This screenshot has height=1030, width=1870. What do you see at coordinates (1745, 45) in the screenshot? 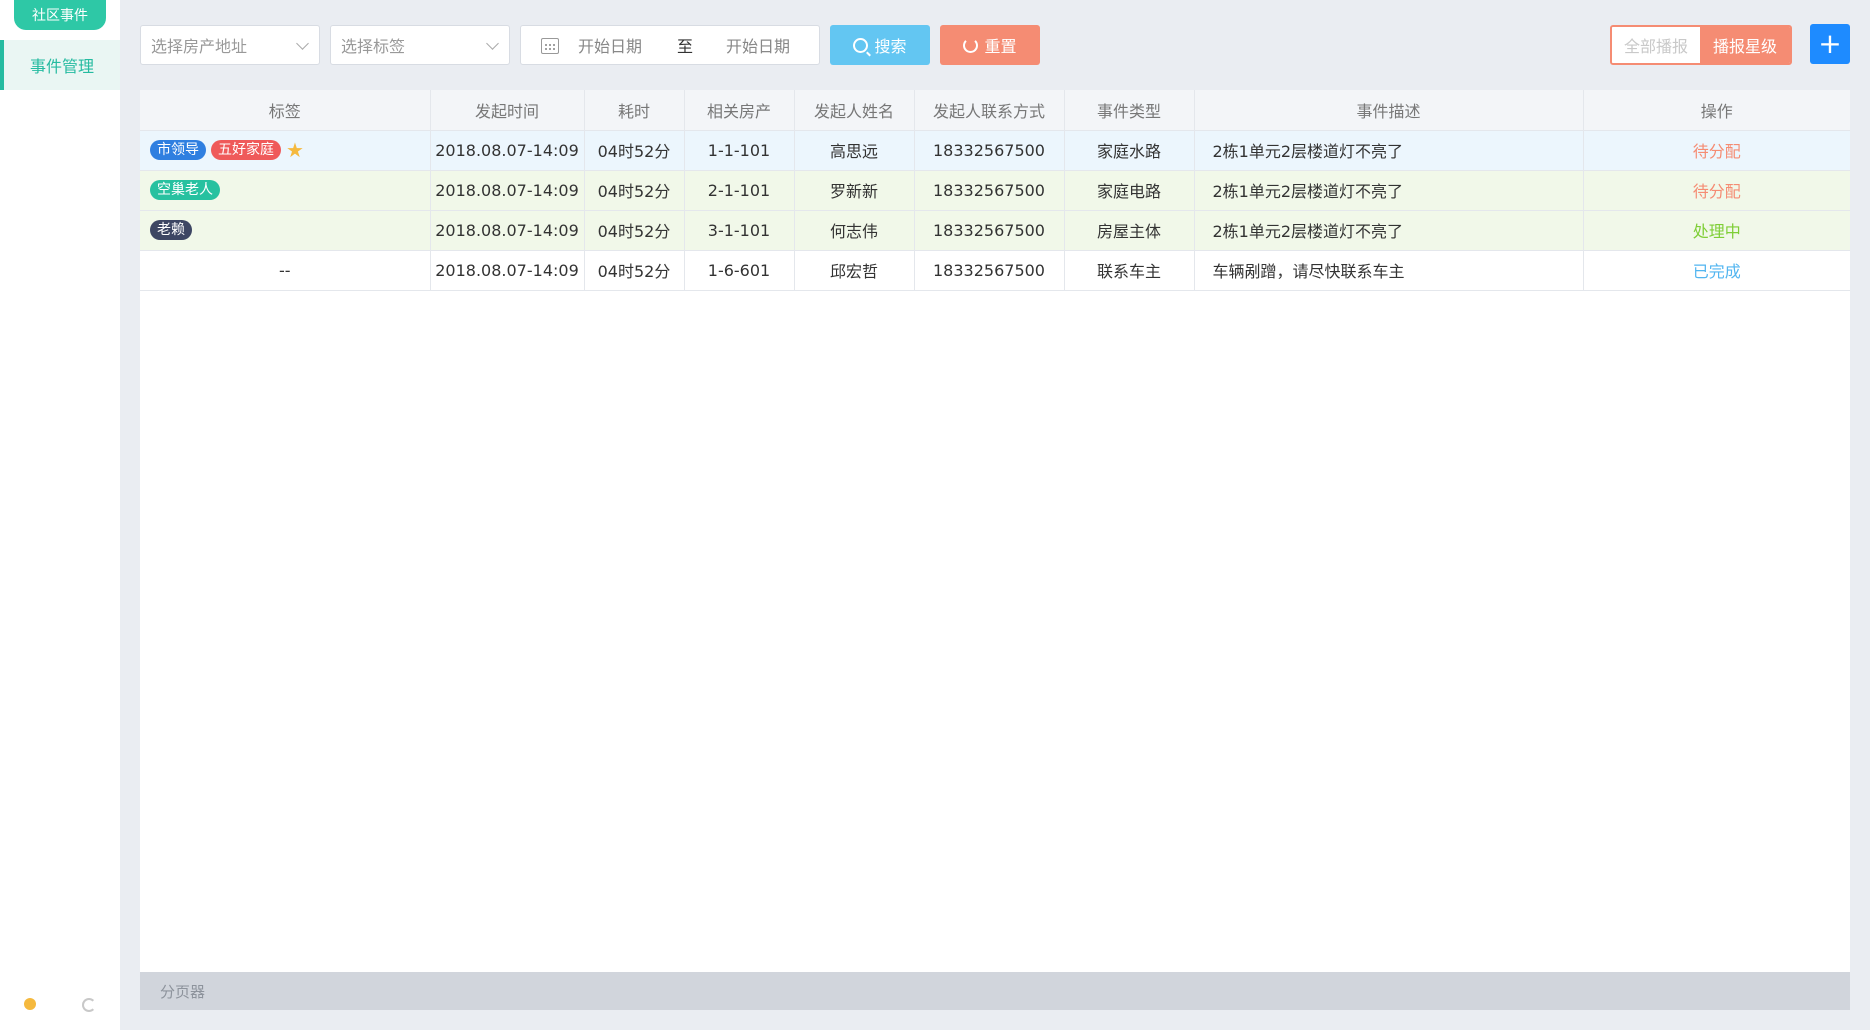
I see `broadcast-star-option: 播报星级` at bounding box center [1745, 45].